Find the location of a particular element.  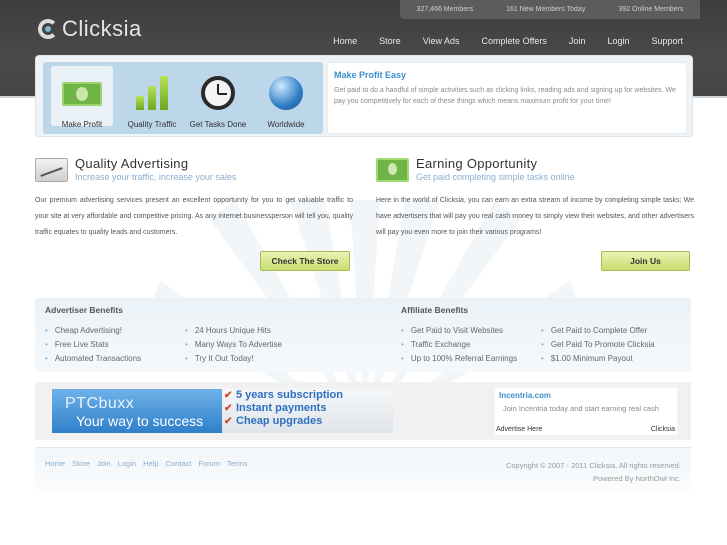

footer-link-contact: Contact is located at coordinates (179, 463).